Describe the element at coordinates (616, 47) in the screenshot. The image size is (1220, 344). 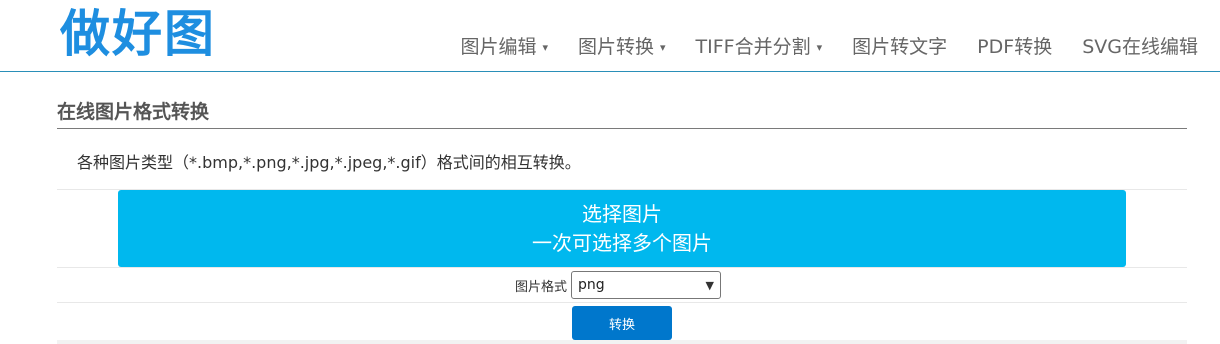
I see `nav-item-label: 图片转换` at that location.